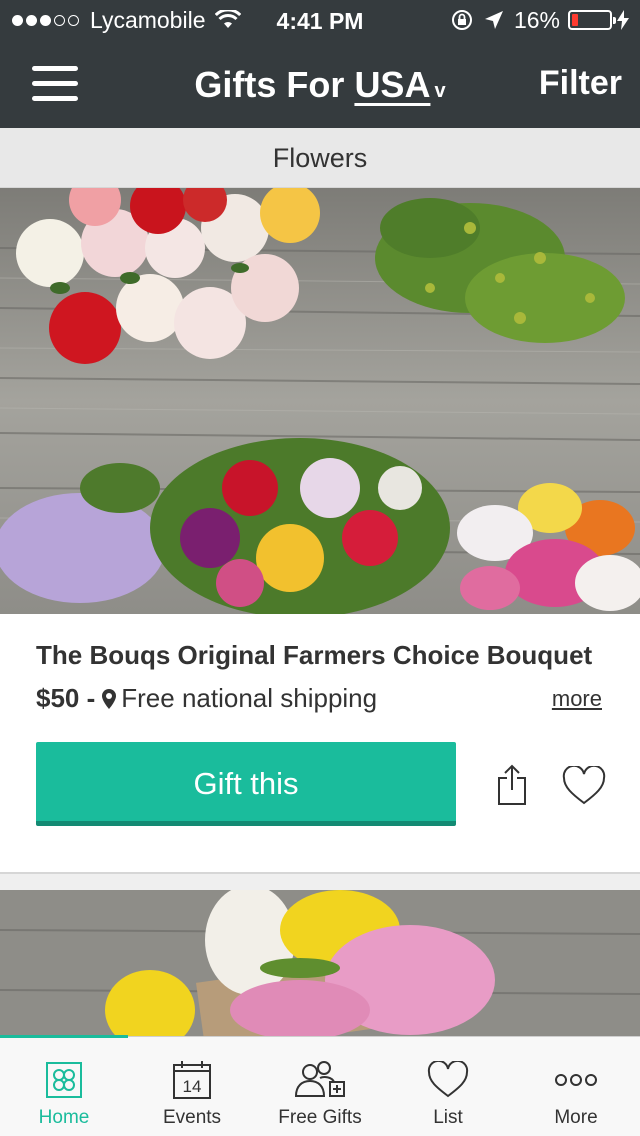  I want to click on home-icon, so click(64, 1080).